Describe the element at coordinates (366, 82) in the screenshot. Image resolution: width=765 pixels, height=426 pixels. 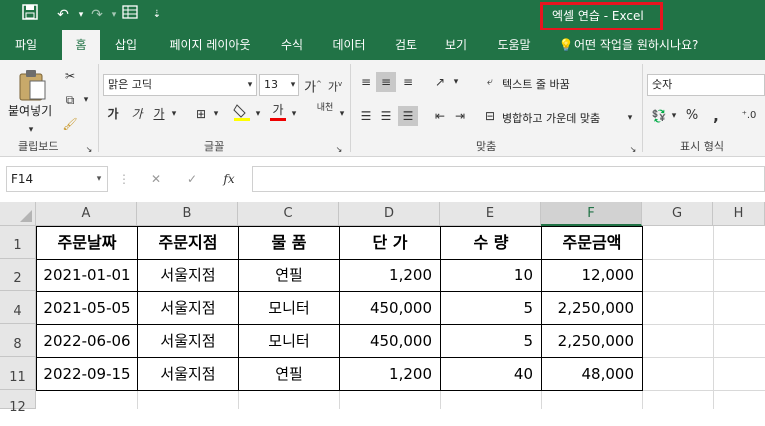
I see `align-top-icon: ≡` at that location.